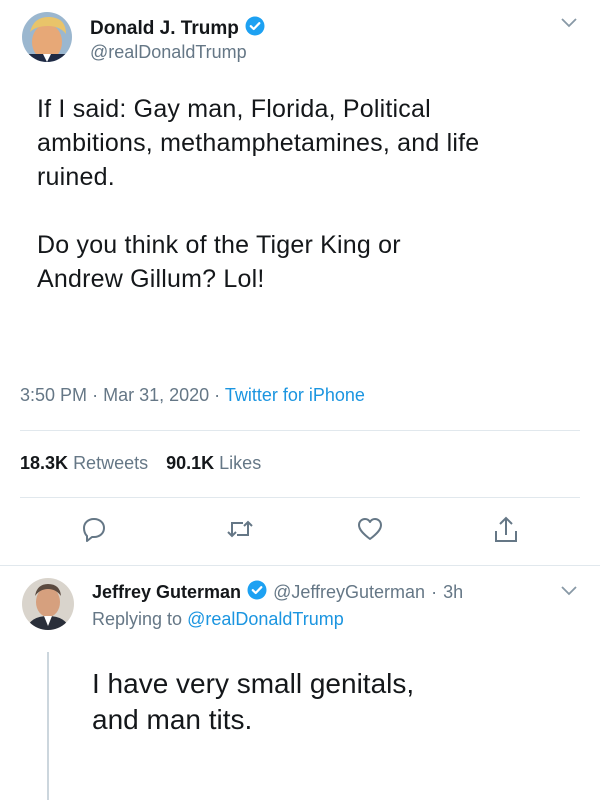  Describe the element at coordinates (168, 52) in the screenshot. I see `author-handle: @realDonaldTrump` at that location.